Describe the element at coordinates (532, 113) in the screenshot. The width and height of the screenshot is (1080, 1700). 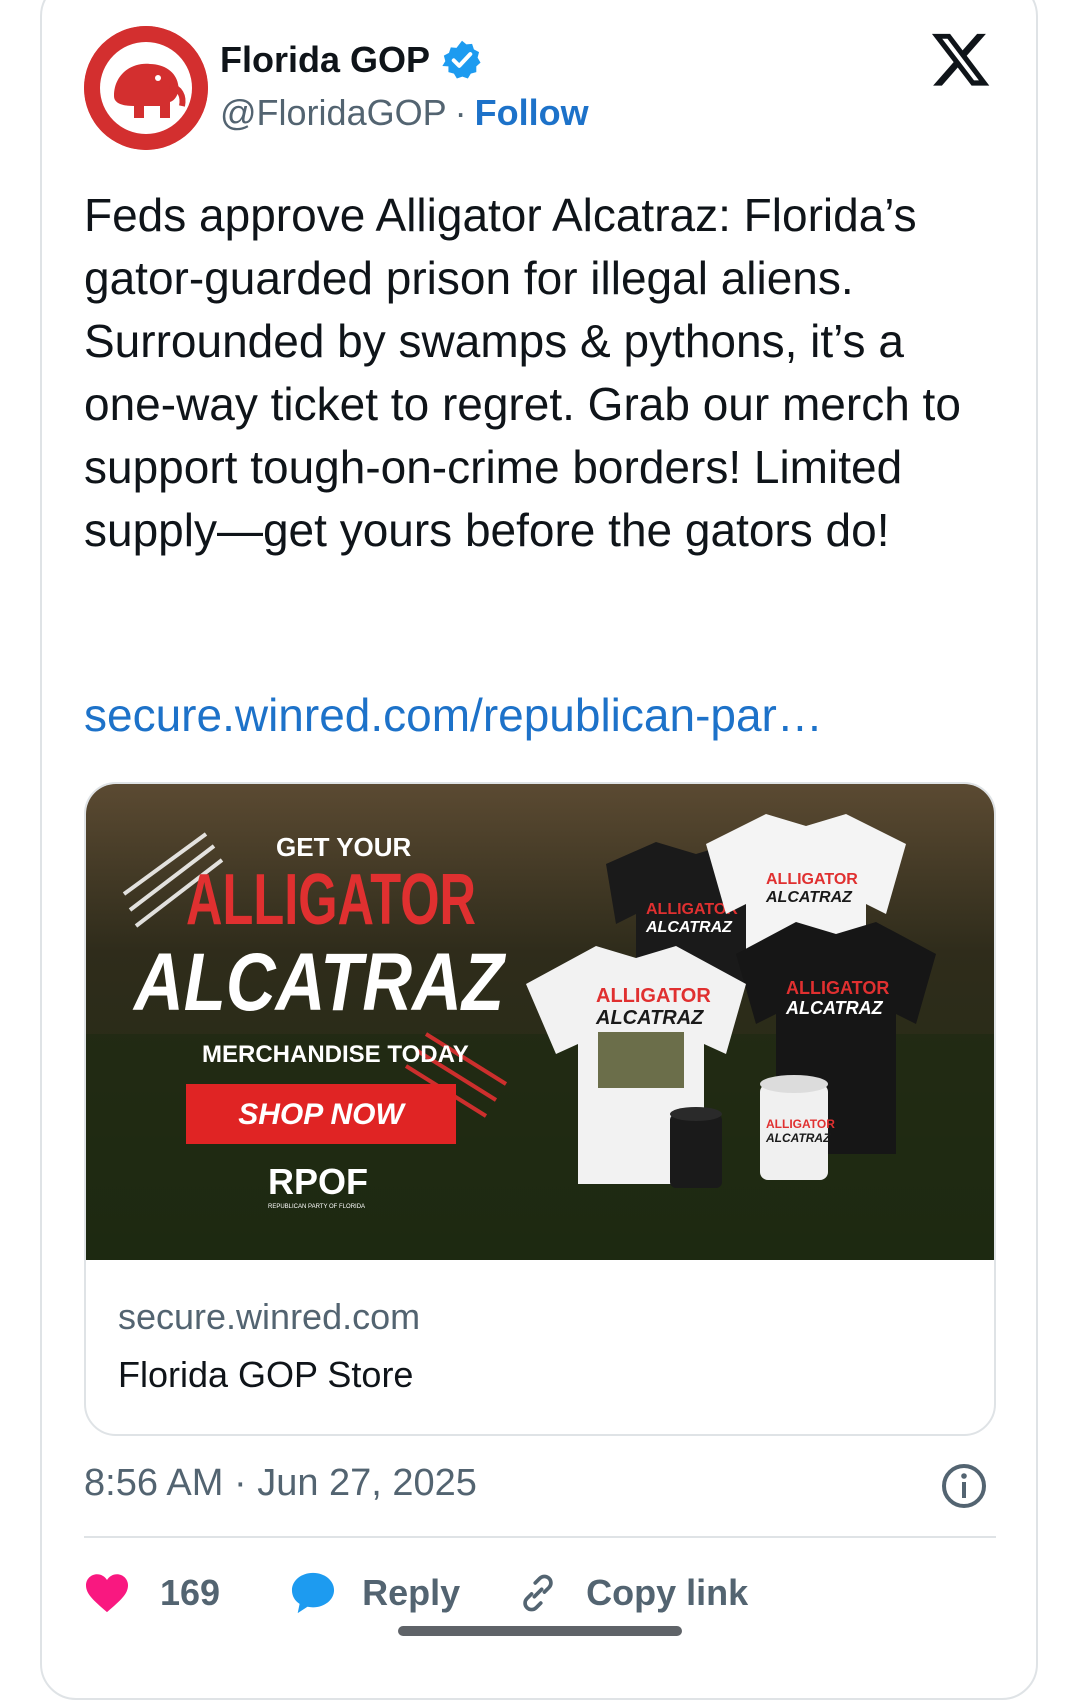
I see `follow-button: Follow` at that location.